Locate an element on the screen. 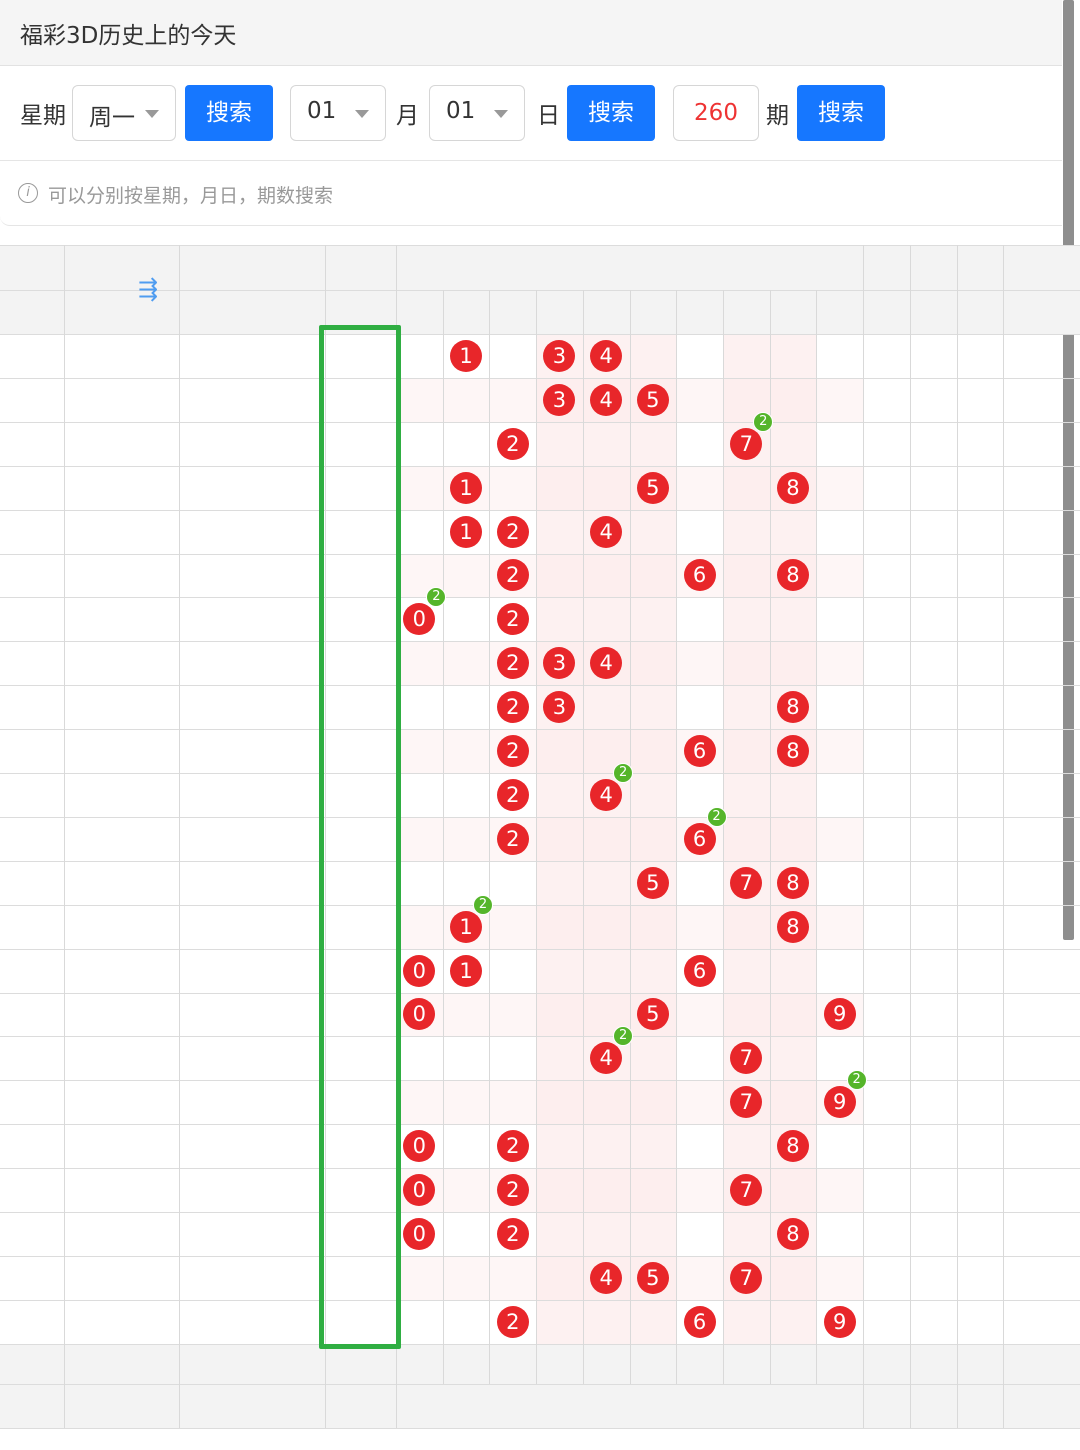  footer-sum is located at coordinates (886, 1386).